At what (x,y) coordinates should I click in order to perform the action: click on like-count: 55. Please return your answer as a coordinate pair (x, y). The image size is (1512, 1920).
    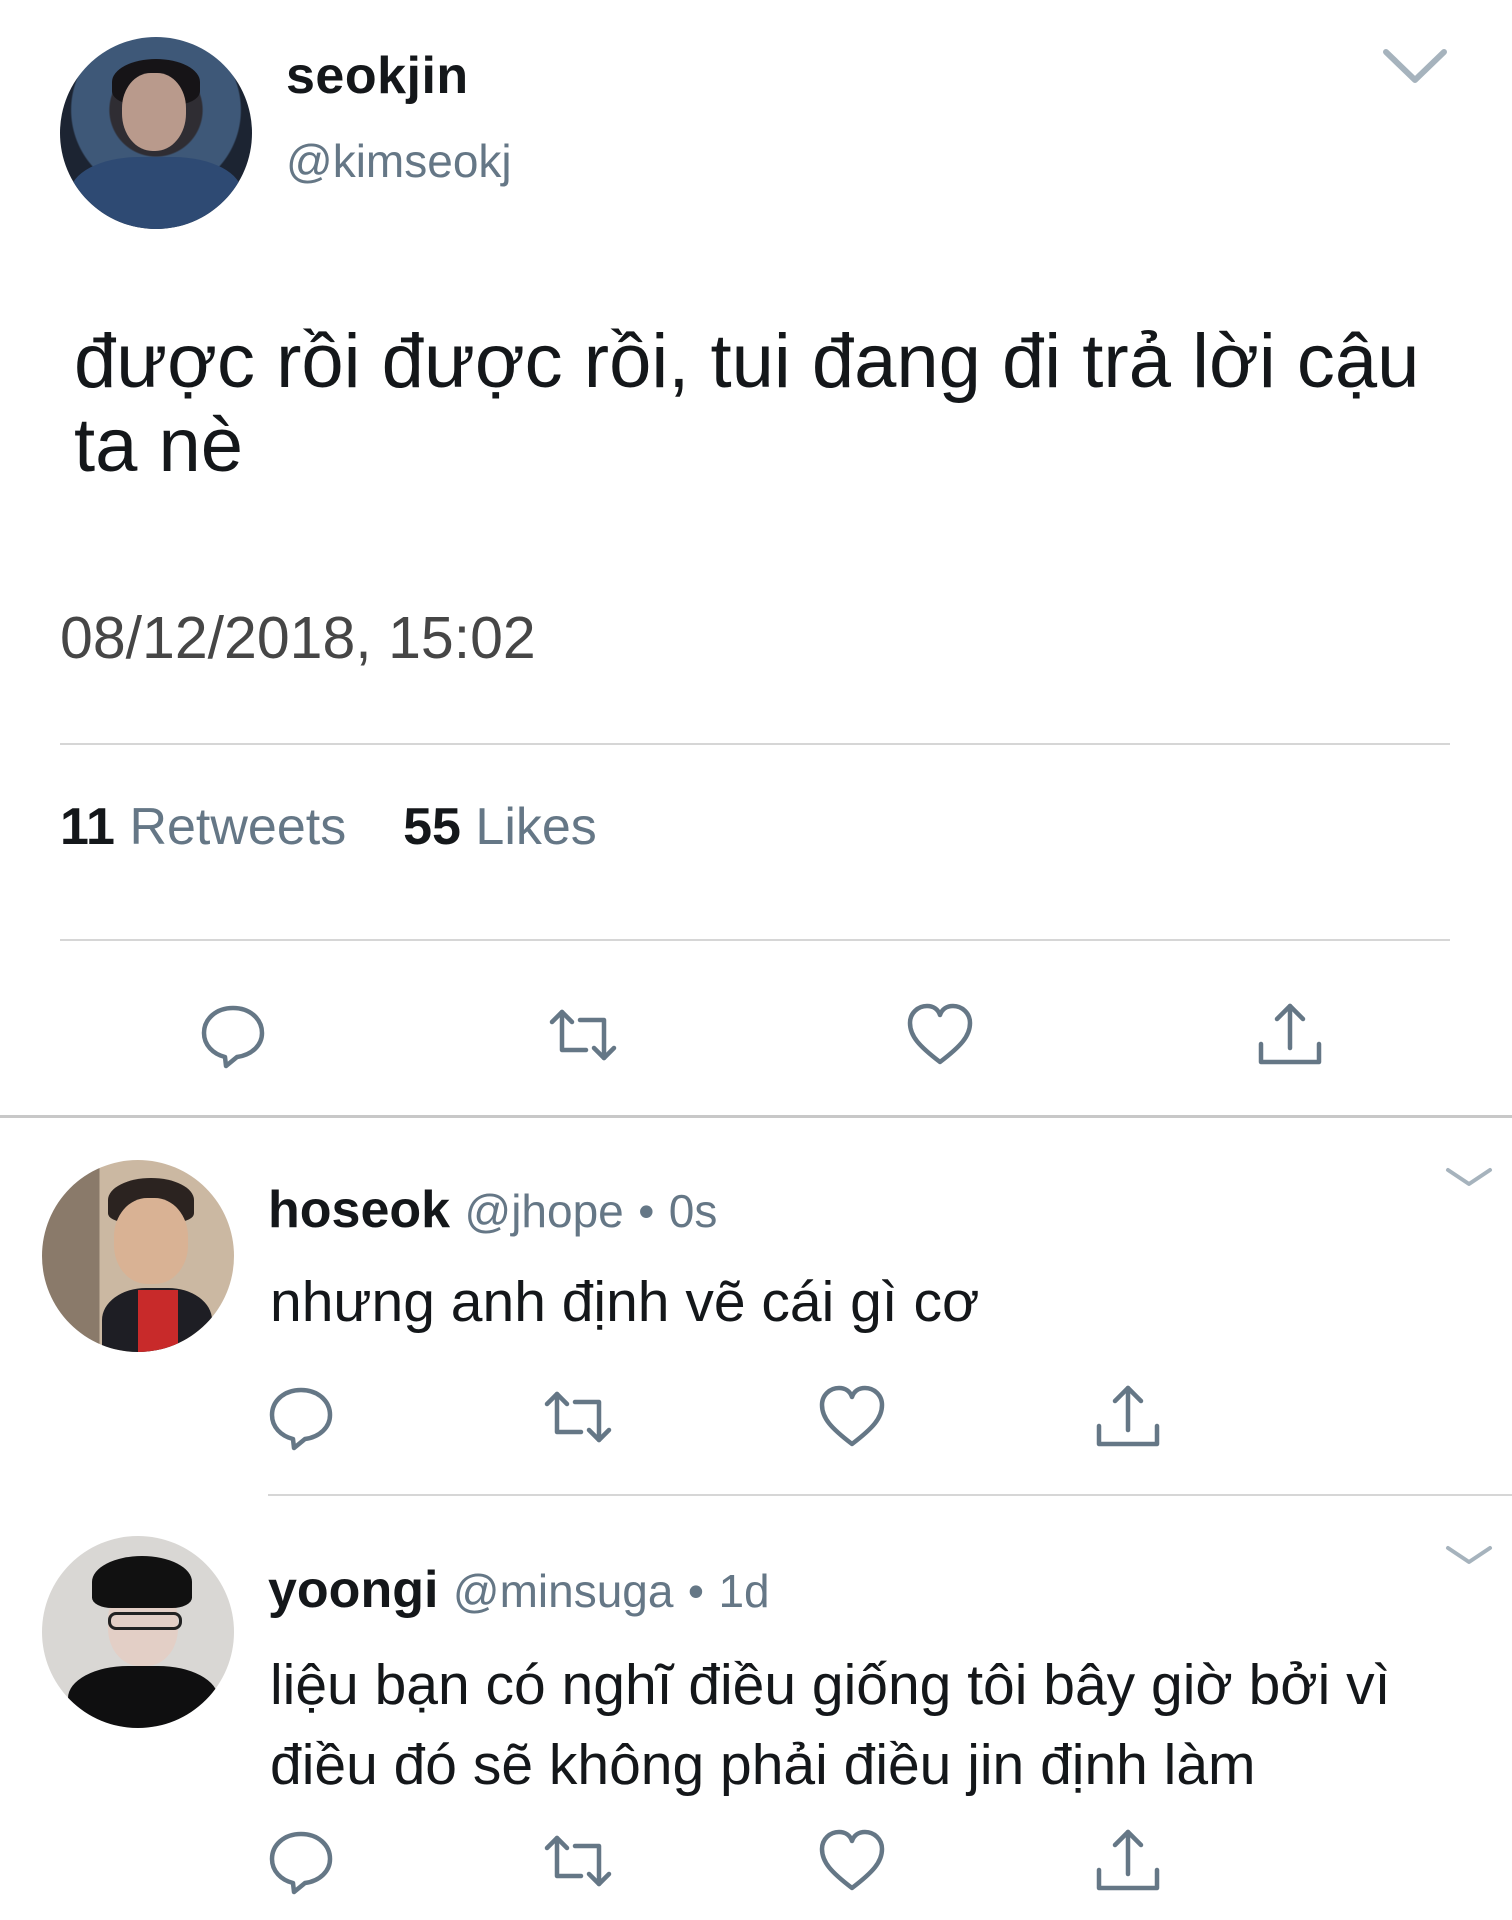
    Looking at the image, I should click on (432, 827).